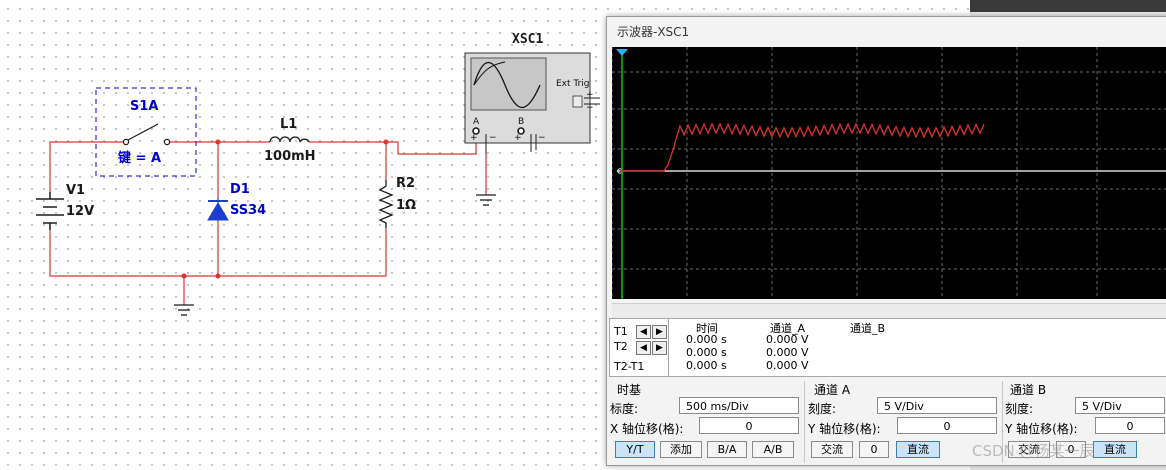 This screenshot has width=1166, height=470. Describe the element at coordinates (476, 122) in the screenshot. I see `channel-a-terminal-label: A` at that location.